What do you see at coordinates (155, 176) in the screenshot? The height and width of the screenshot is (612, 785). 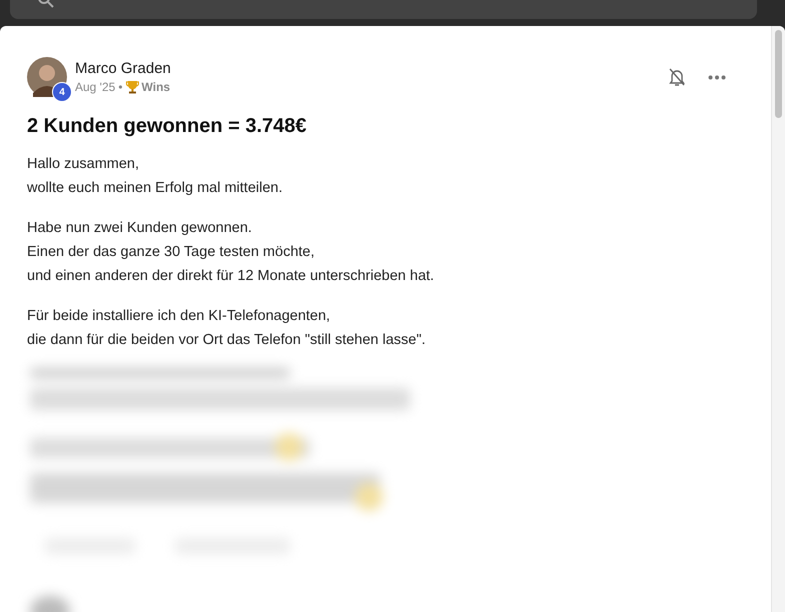 I see `post-paragraph: Hallo zusammen, wollte euch meinen Erfolg mal mitteilen.` at bounding box center [155, 176].